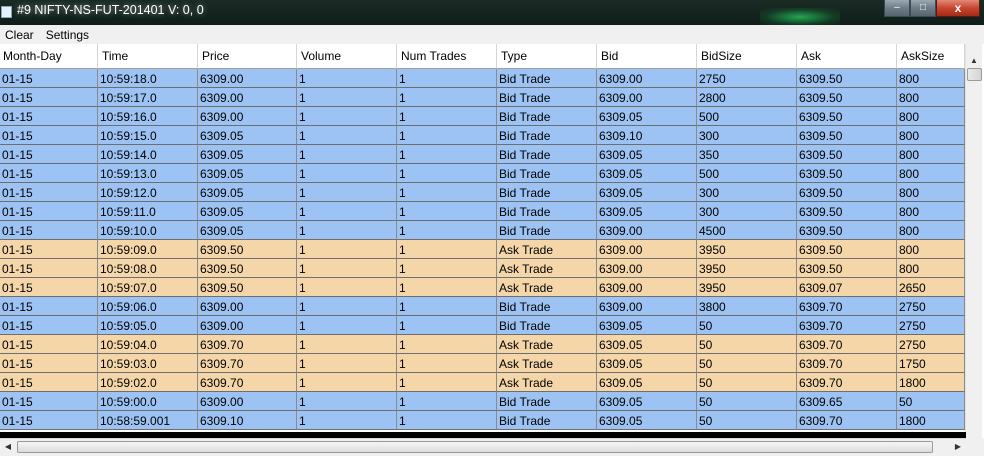 This screenshot has height=456, width=984. I want to click on cell-time: 10:59:05.0, so click(148, 325).